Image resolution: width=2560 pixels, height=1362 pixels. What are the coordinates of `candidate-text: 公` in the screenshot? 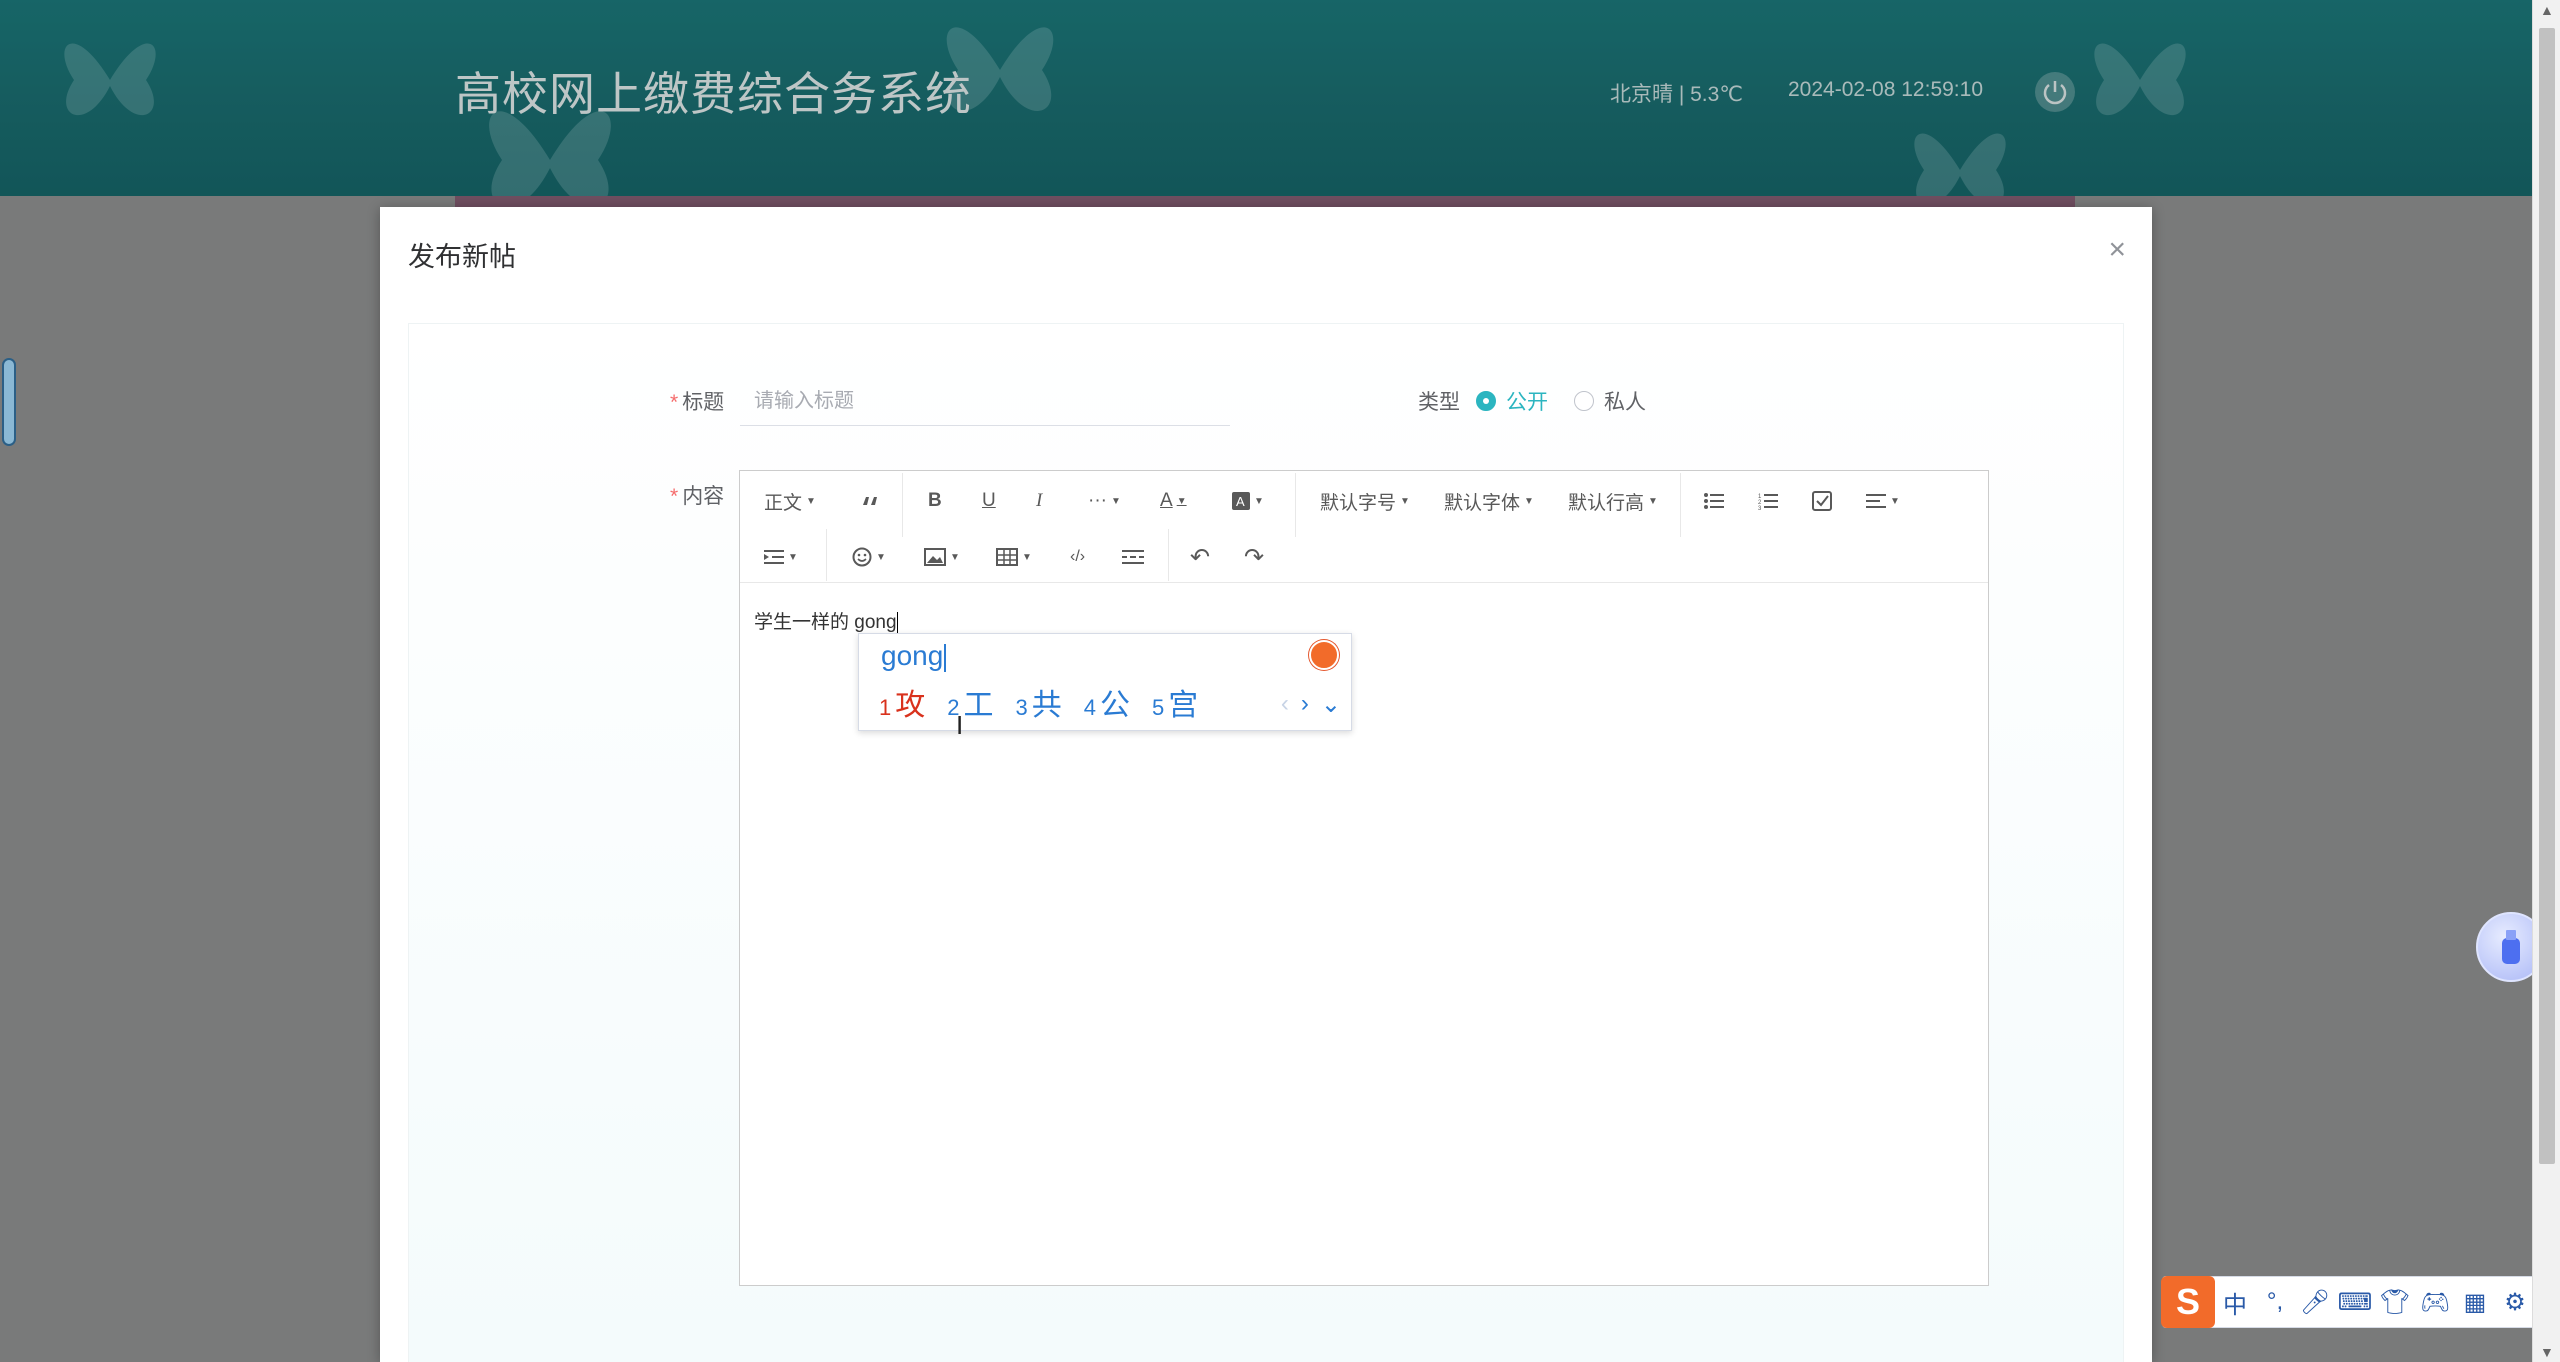 It's located at (1115, 705).